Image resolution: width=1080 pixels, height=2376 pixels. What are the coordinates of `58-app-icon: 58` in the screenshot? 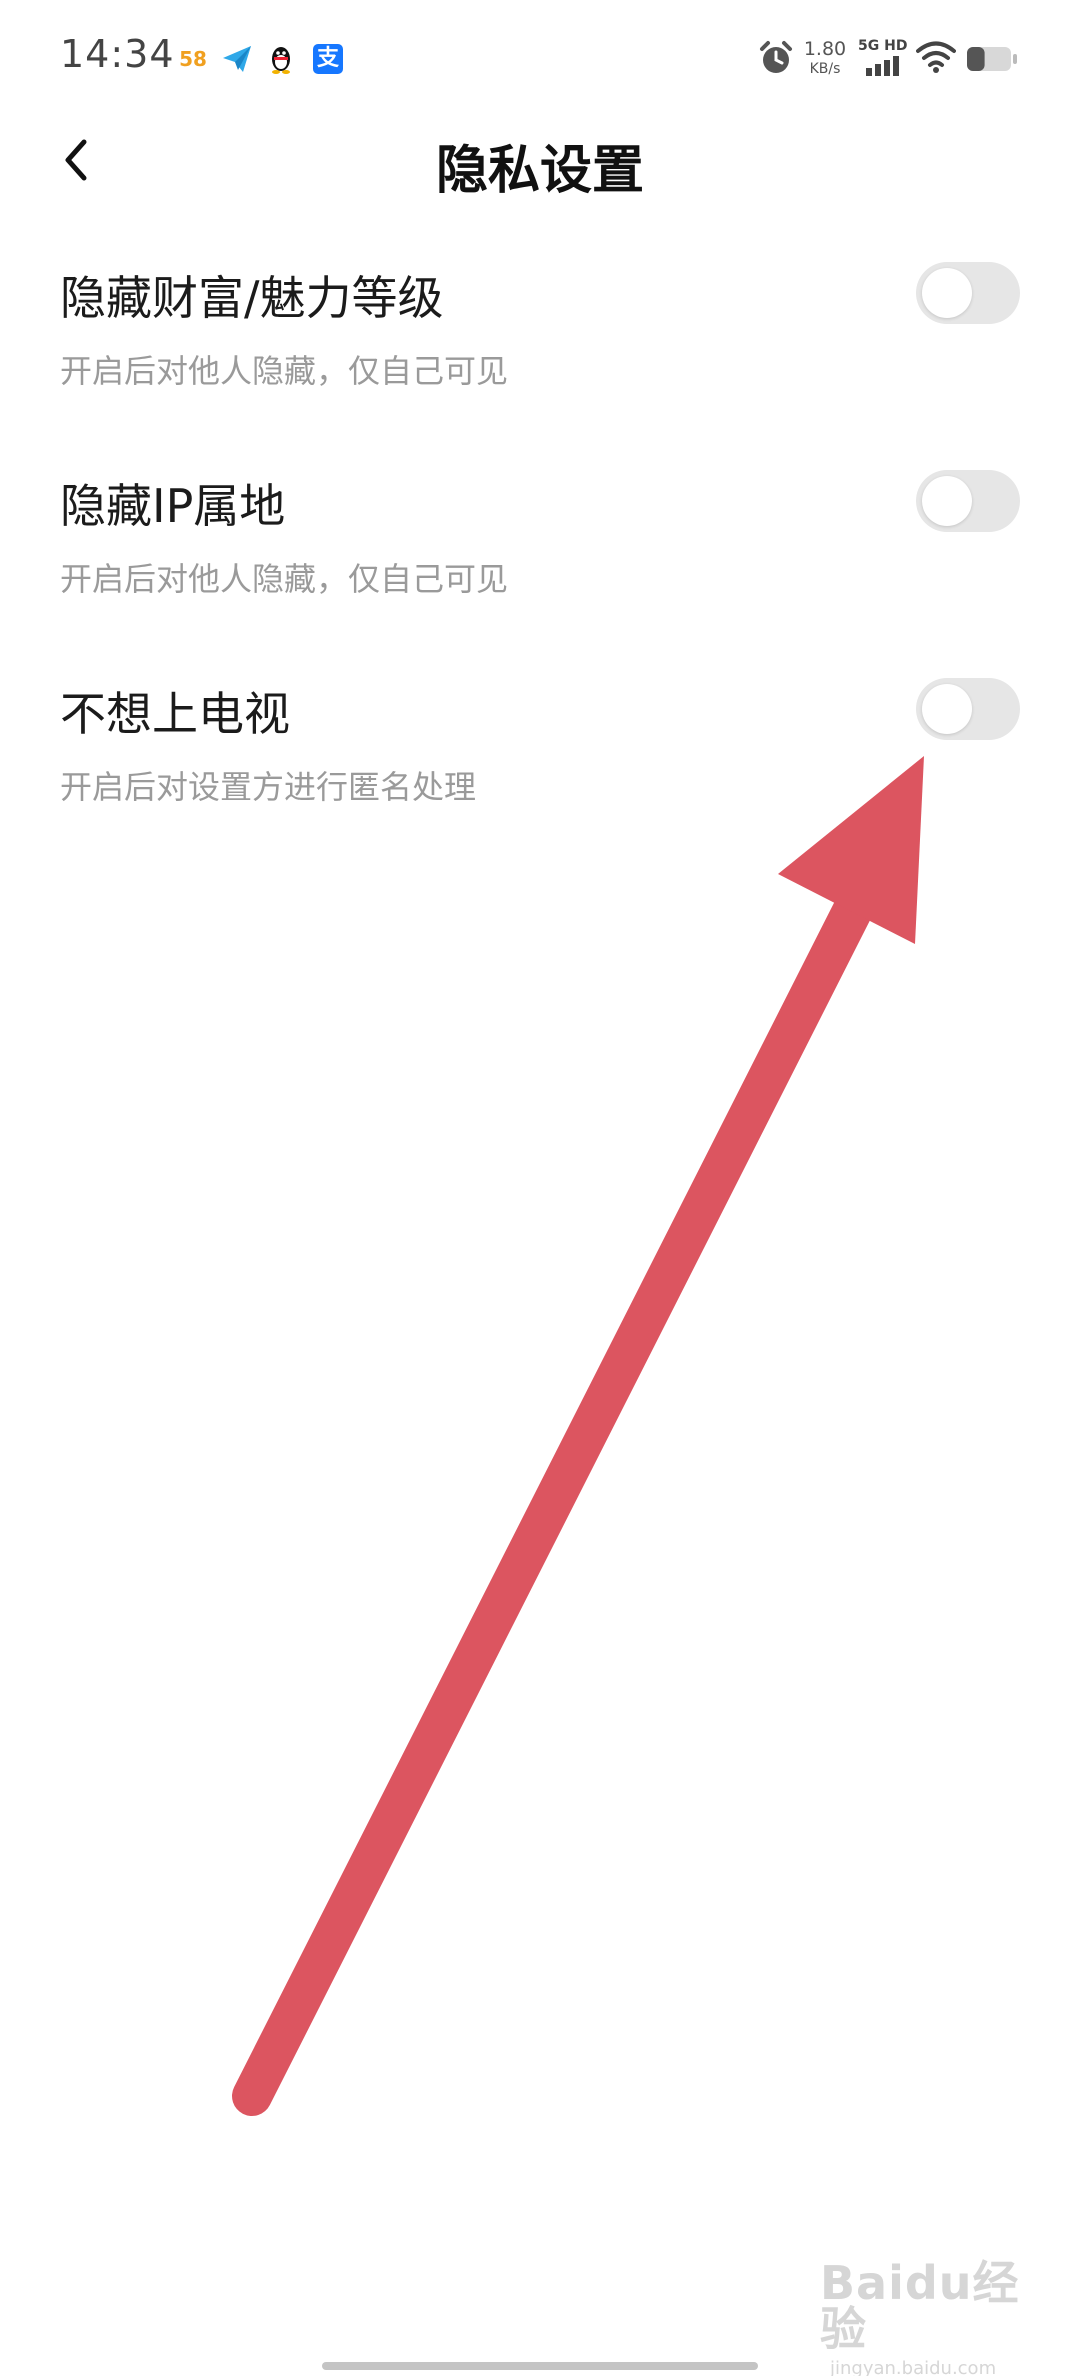 It's located at (193, 59).